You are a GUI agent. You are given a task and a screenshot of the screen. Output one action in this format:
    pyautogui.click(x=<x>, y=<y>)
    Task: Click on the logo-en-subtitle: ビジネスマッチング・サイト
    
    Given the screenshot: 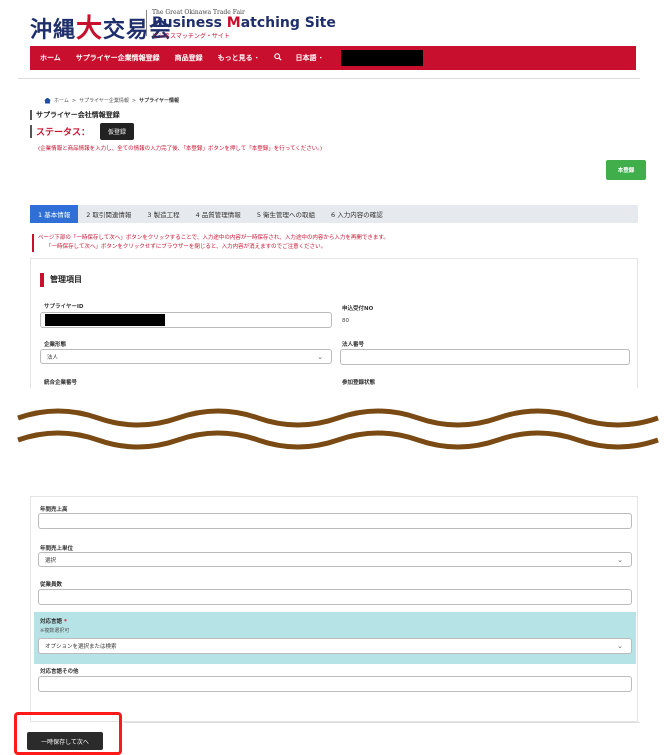 What is the action you would take?
    pyautogui.click(x=191, y=36)
    